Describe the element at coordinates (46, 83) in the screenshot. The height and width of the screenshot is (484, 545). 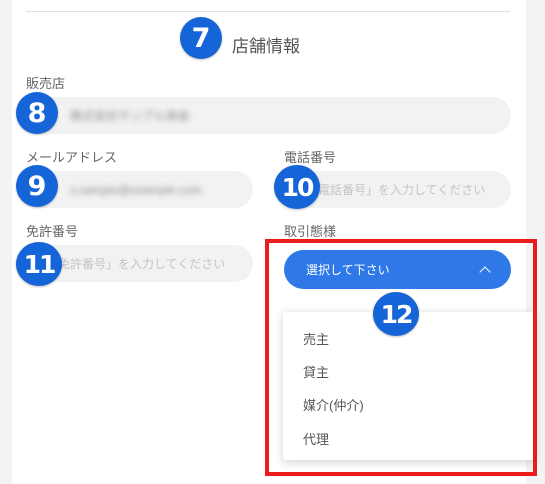
I see `dealer-label: 販売店` at that location.